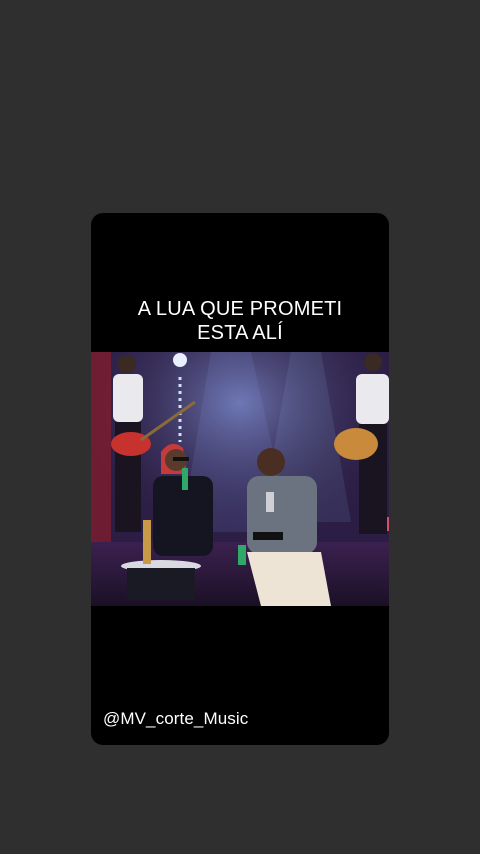 Image resolution: width=480 pixels, height=854 pixels. What do you see at coordinates (240, 321) in the screenshot?
I see `story-caption: A LUA QUE PROMETI ESTA ALÍ` at bounding box center [240, 321].